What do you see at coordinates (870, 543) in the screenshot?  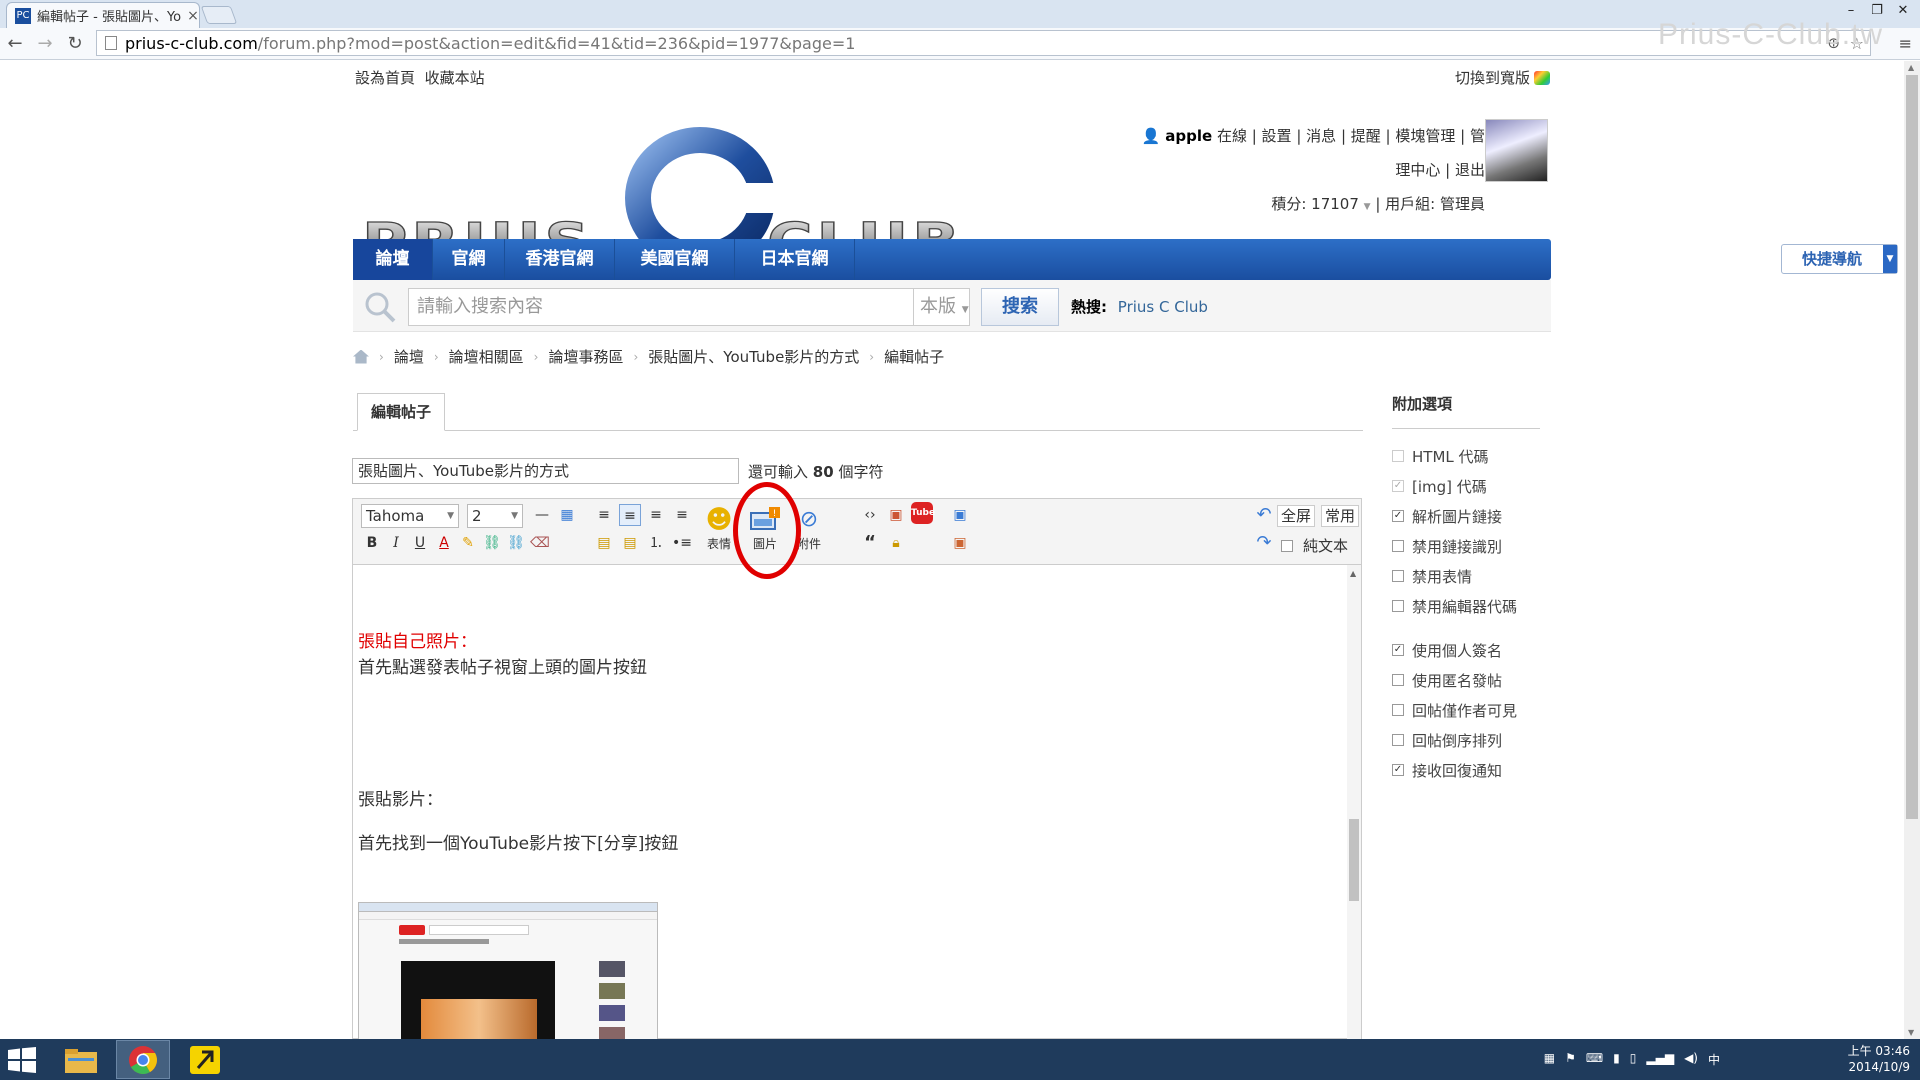 I see `quote-icon: “` at bounding box center [870, 543].